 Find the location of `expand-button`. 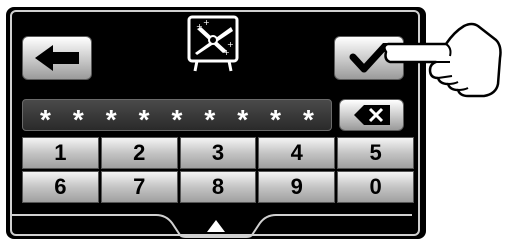

expand-button is located at coordinates (216, 226).